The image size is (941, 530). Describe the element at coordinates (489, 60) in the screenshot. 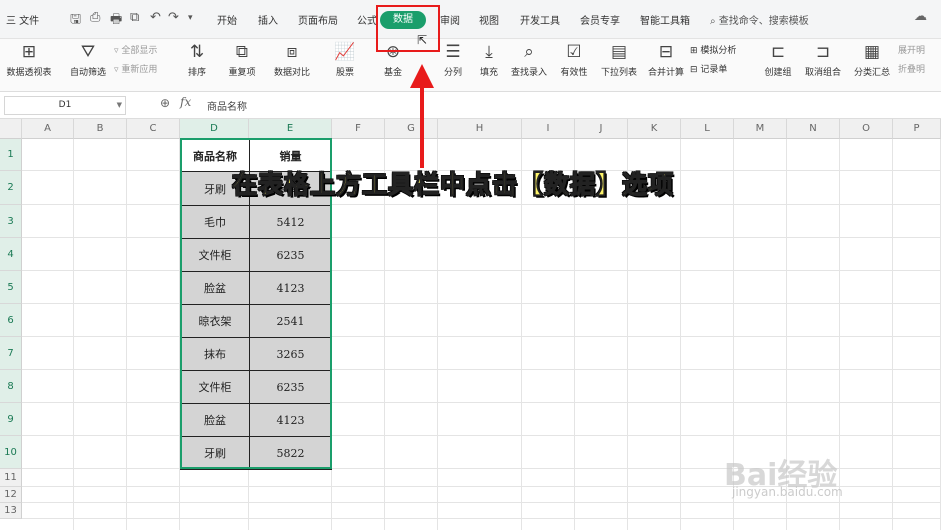

I see `fill-button: ⤓ 填充` at that location.